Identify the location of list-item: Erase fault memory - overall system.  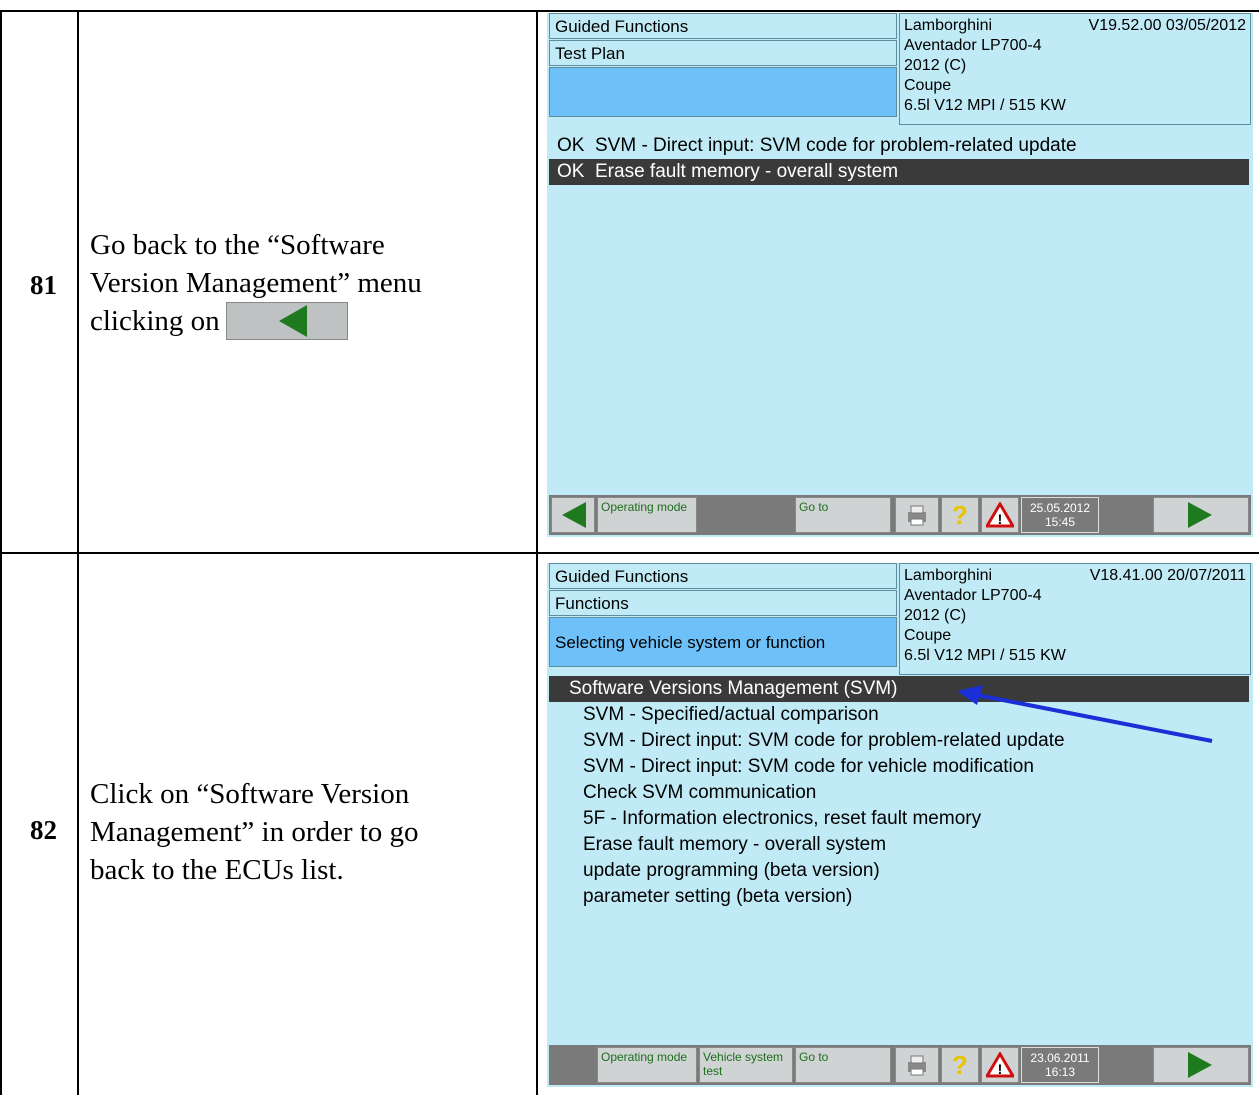
(899, 845).